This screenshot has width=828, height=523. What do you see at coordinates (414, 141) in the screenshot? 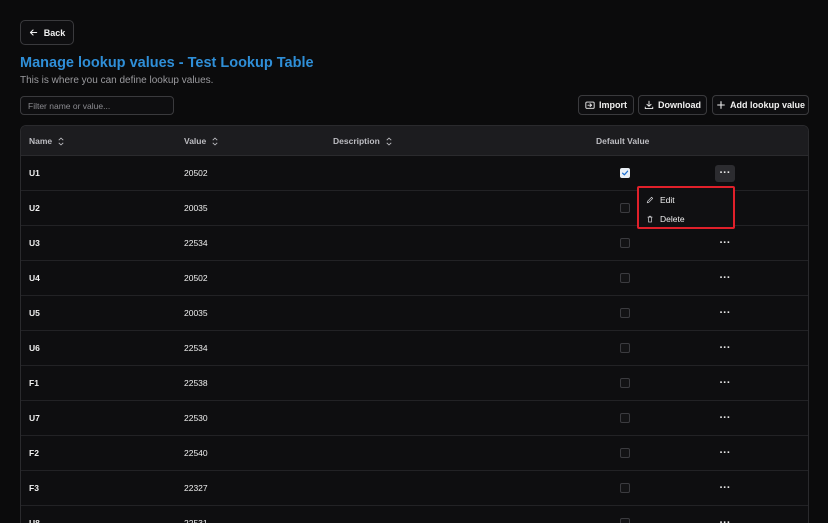
I see `table-header: Name Value Description Default Value` at bounding box center [414, 141].